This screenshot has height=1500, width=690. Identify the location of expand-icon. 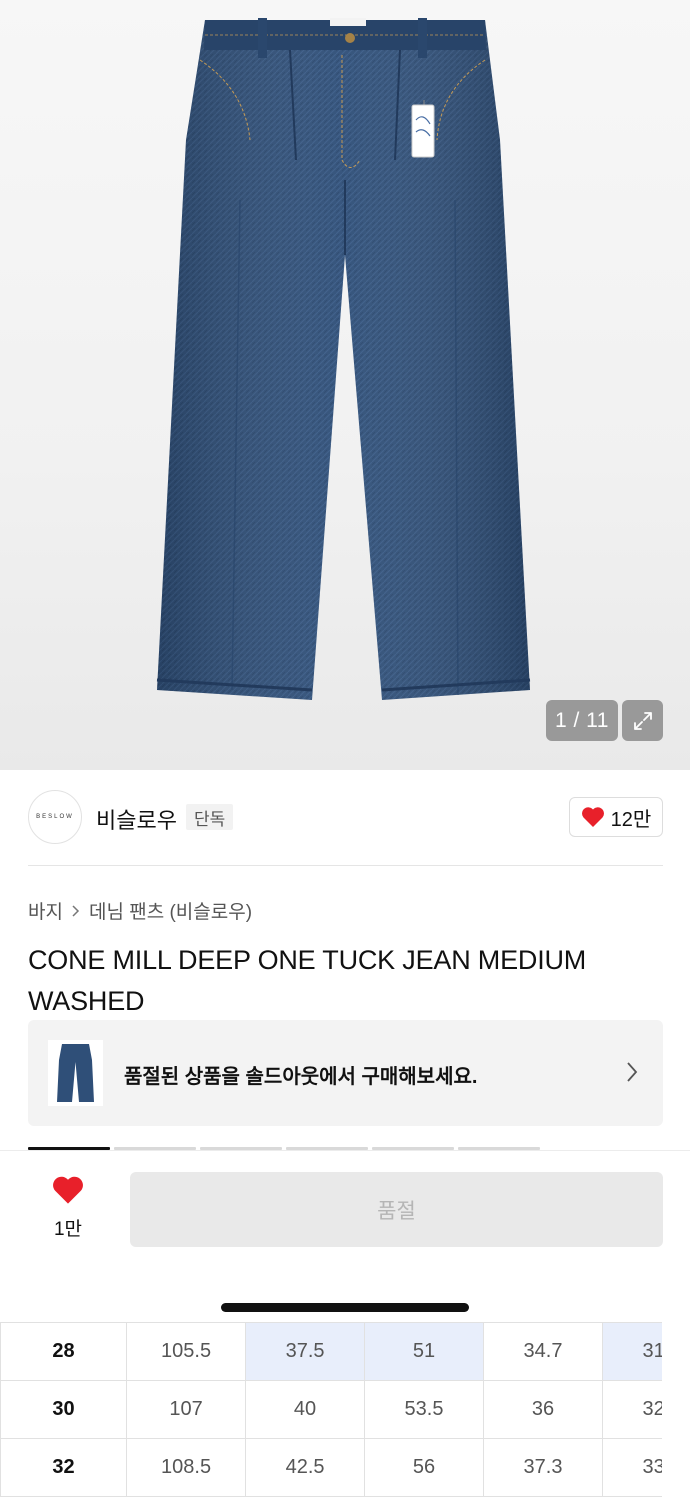
(642, 720).